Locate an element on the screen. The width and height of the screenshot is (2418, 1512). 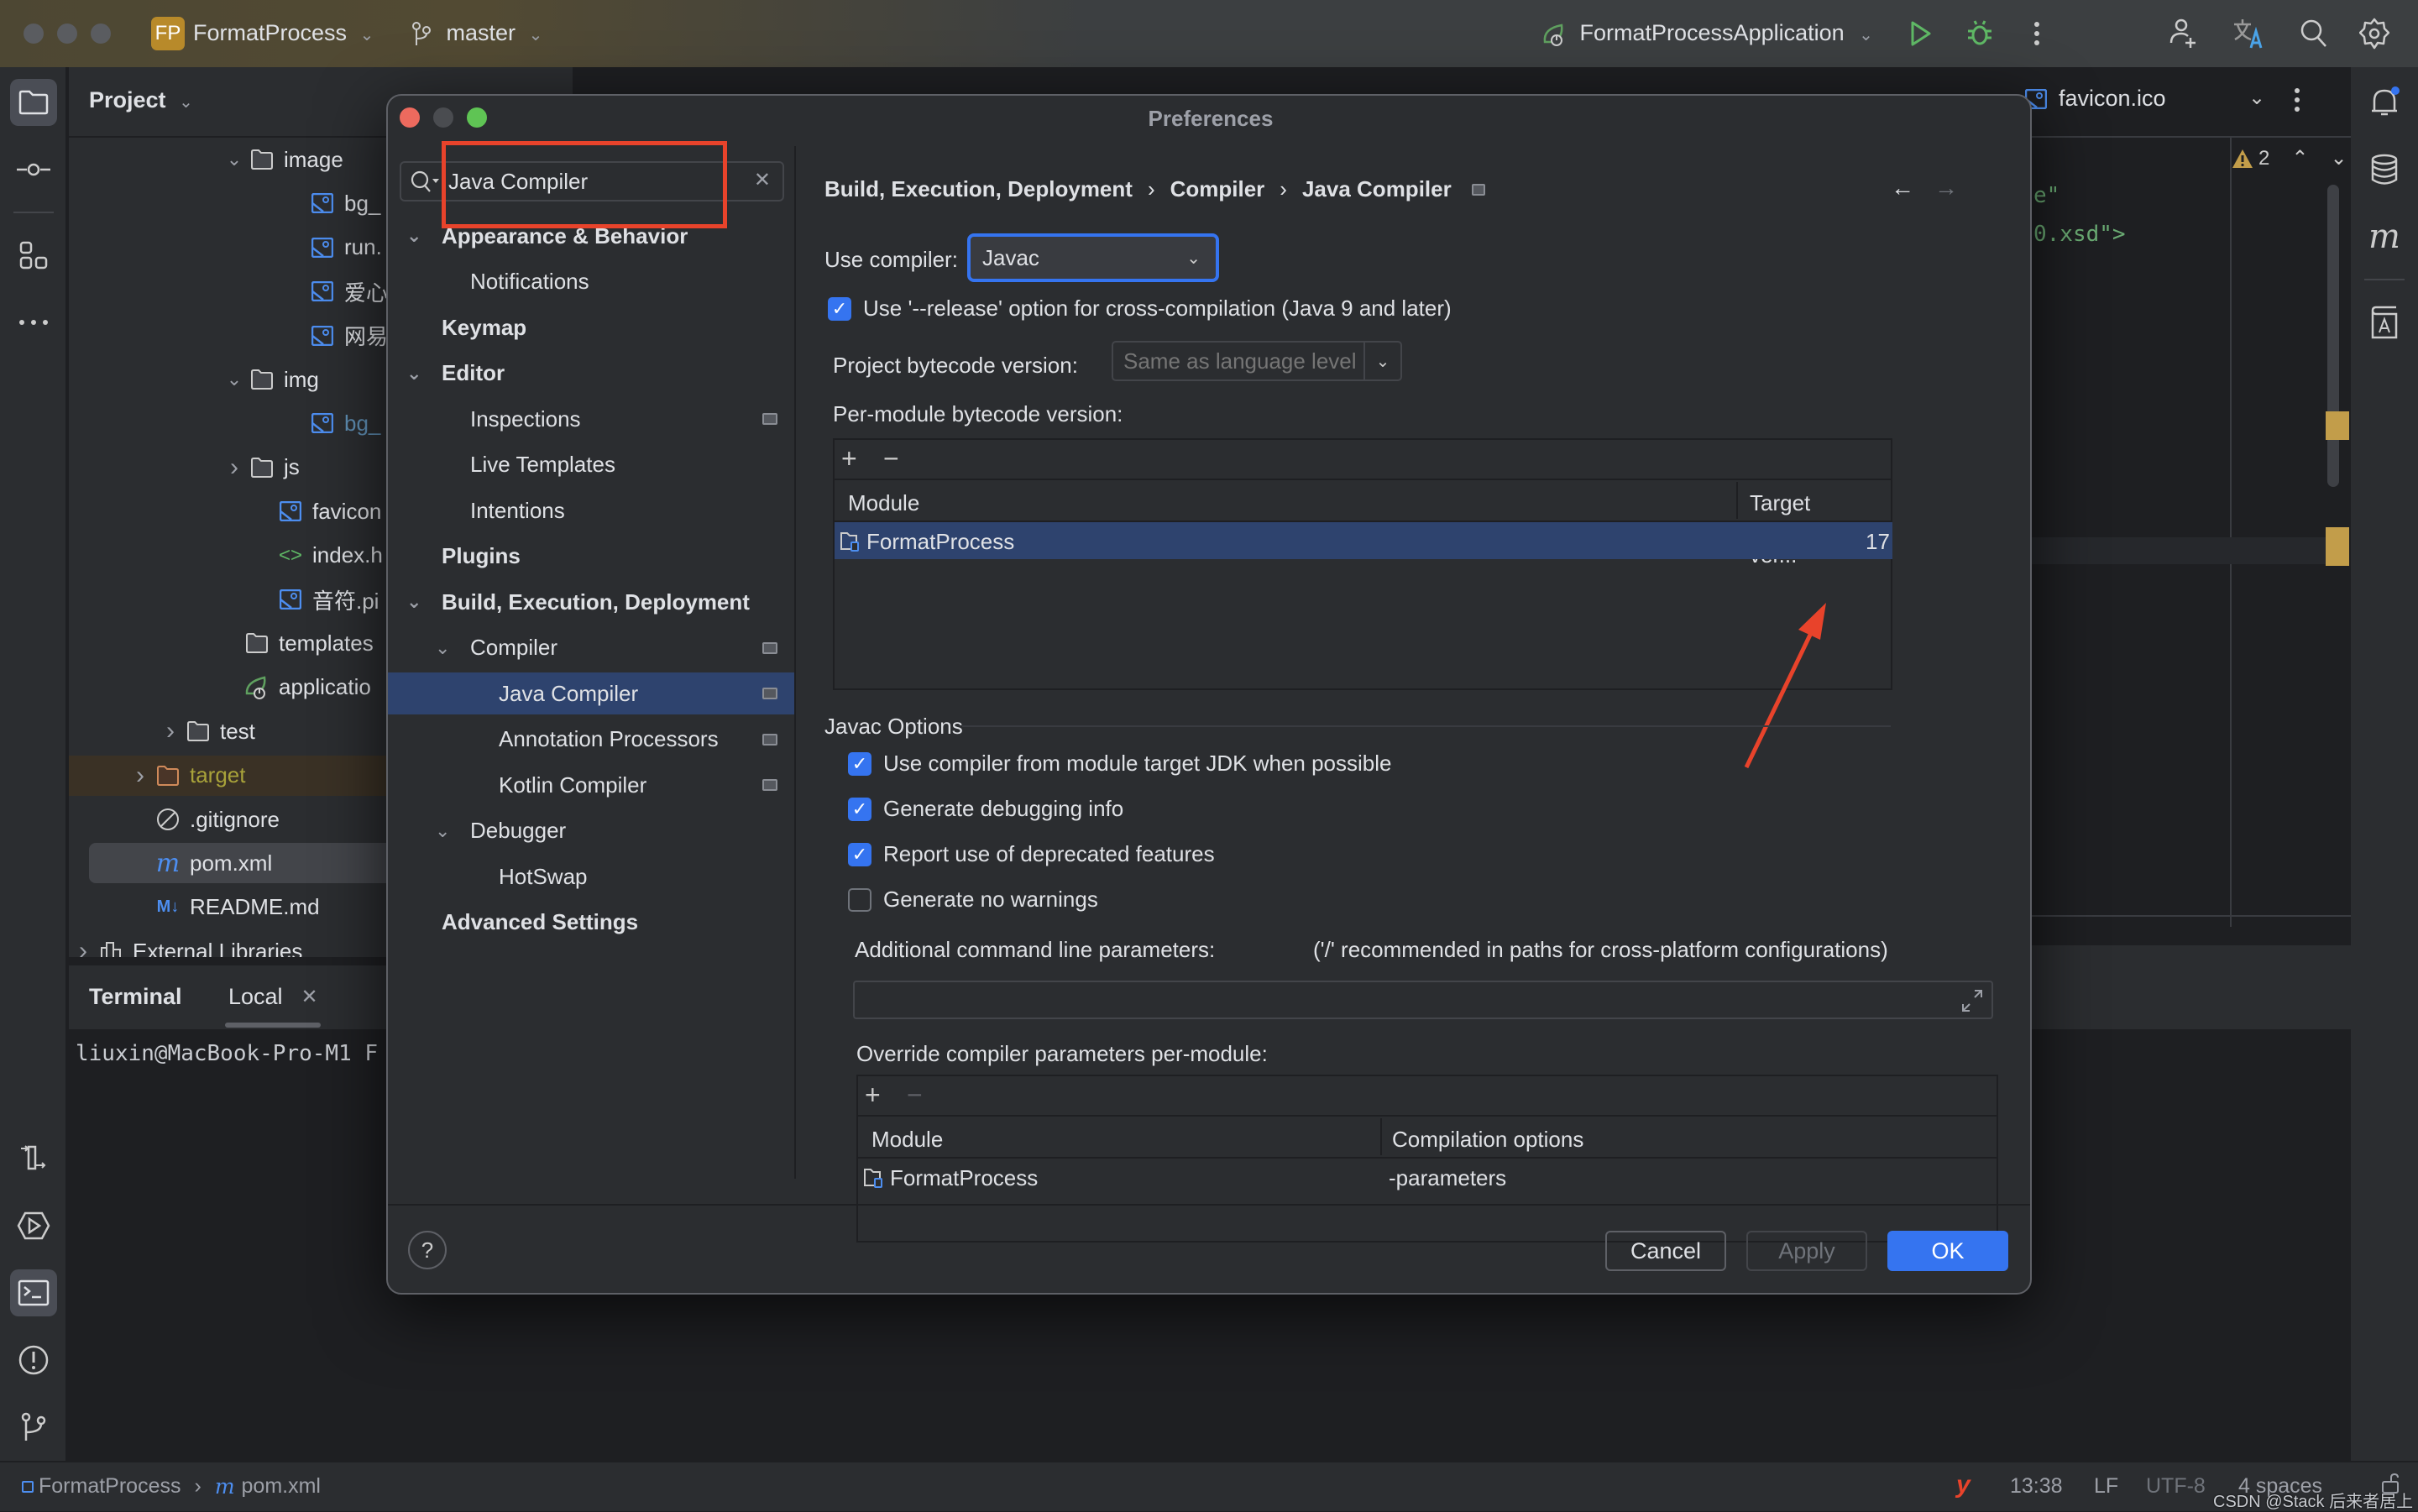
add-module-icon: + is located at coordinates (849, 458).